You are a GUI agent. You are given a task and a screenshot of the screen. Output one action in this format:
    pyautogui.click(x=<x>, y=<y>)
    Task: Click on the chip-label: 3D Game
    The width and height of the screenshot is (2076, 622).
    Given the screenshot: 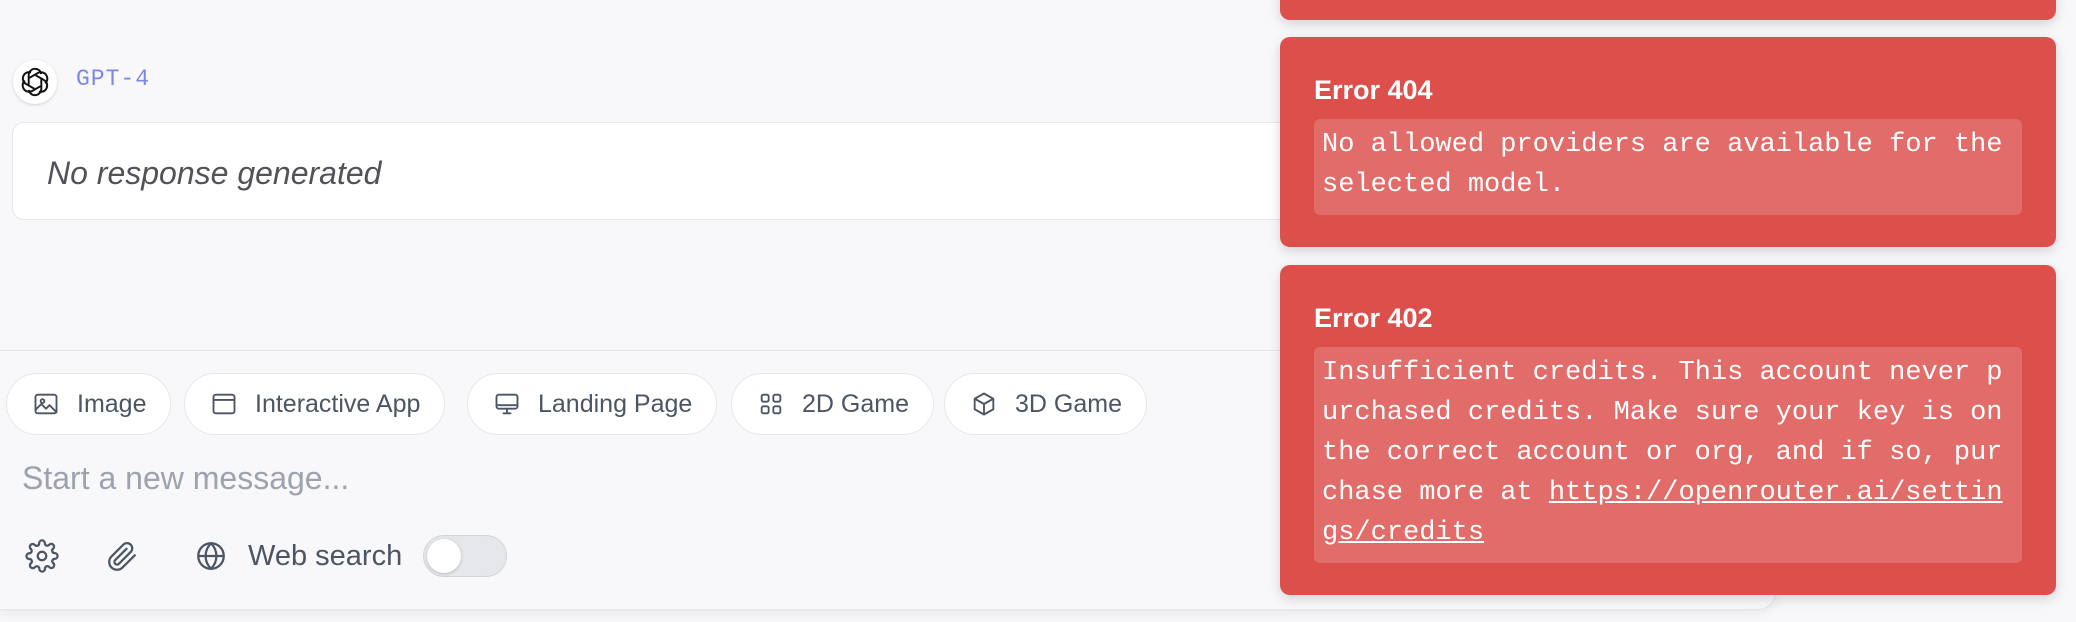 What is the action you would take?
    pyautogui.click(x=1068, y=403)
    